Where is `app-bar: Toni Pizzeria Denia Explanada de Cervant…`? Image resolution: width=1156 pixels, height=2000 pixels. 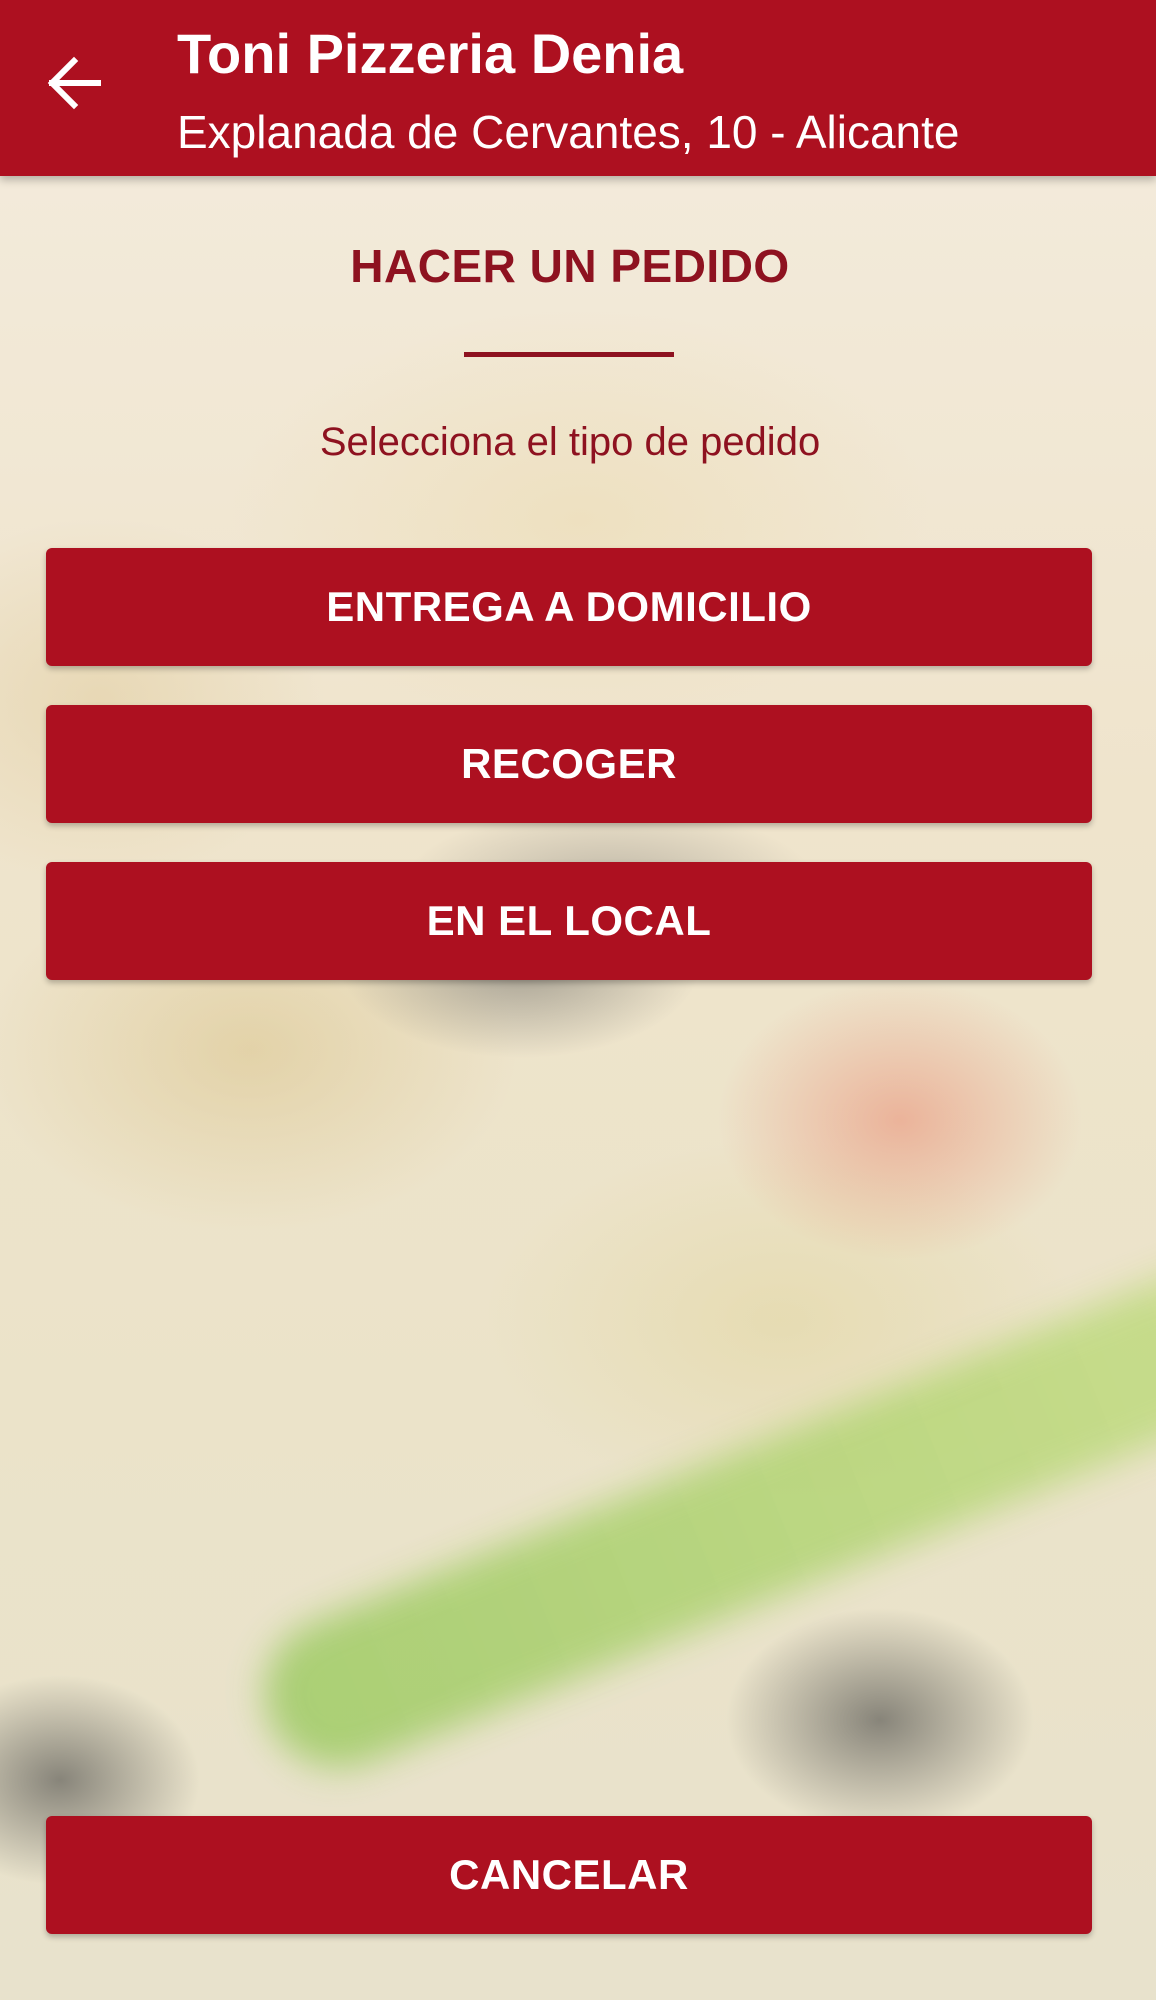 app-bar: Toni Pizzeria Denia Explanada de Cervant… is located at coordinates (578, 88).